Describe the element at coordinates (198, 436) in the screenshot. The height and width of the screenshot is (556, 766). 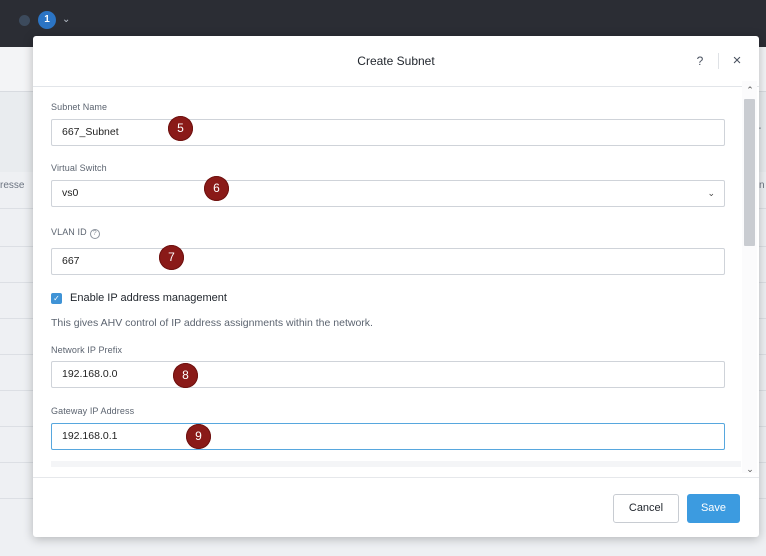
I see `step-marker: 9` at that location.